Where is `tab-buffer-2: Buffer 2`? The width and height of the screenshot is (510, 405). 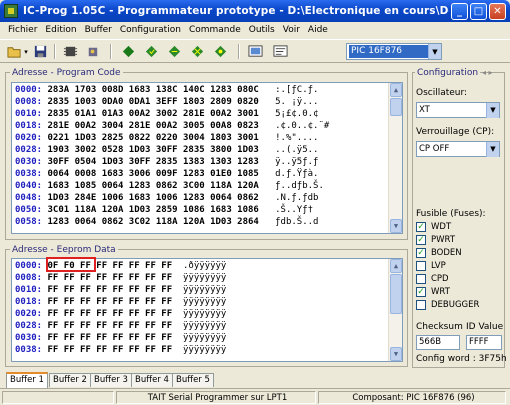 tab-buffer-2: Buffer 2 is located at coordinates (70, 380).